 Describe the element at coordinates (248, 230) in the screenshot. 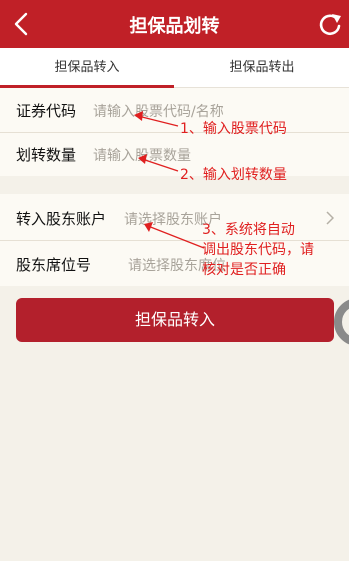

I see `annotation-step-3-line-1: 3、系统将自动` at that location.